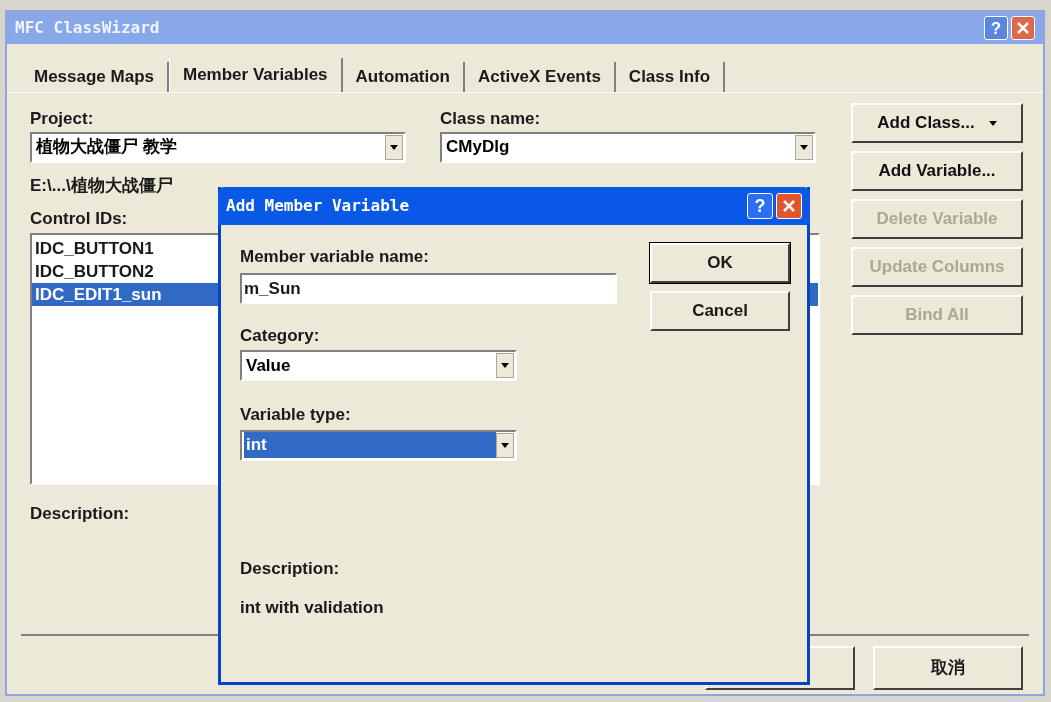 Image resolution: width=1051 pixels, height=702 pixels. What do you see at coordinates (318, 206) in the screenshot?
I see `dialog-title: Add Member Variable` at bounding box center [318, 206].